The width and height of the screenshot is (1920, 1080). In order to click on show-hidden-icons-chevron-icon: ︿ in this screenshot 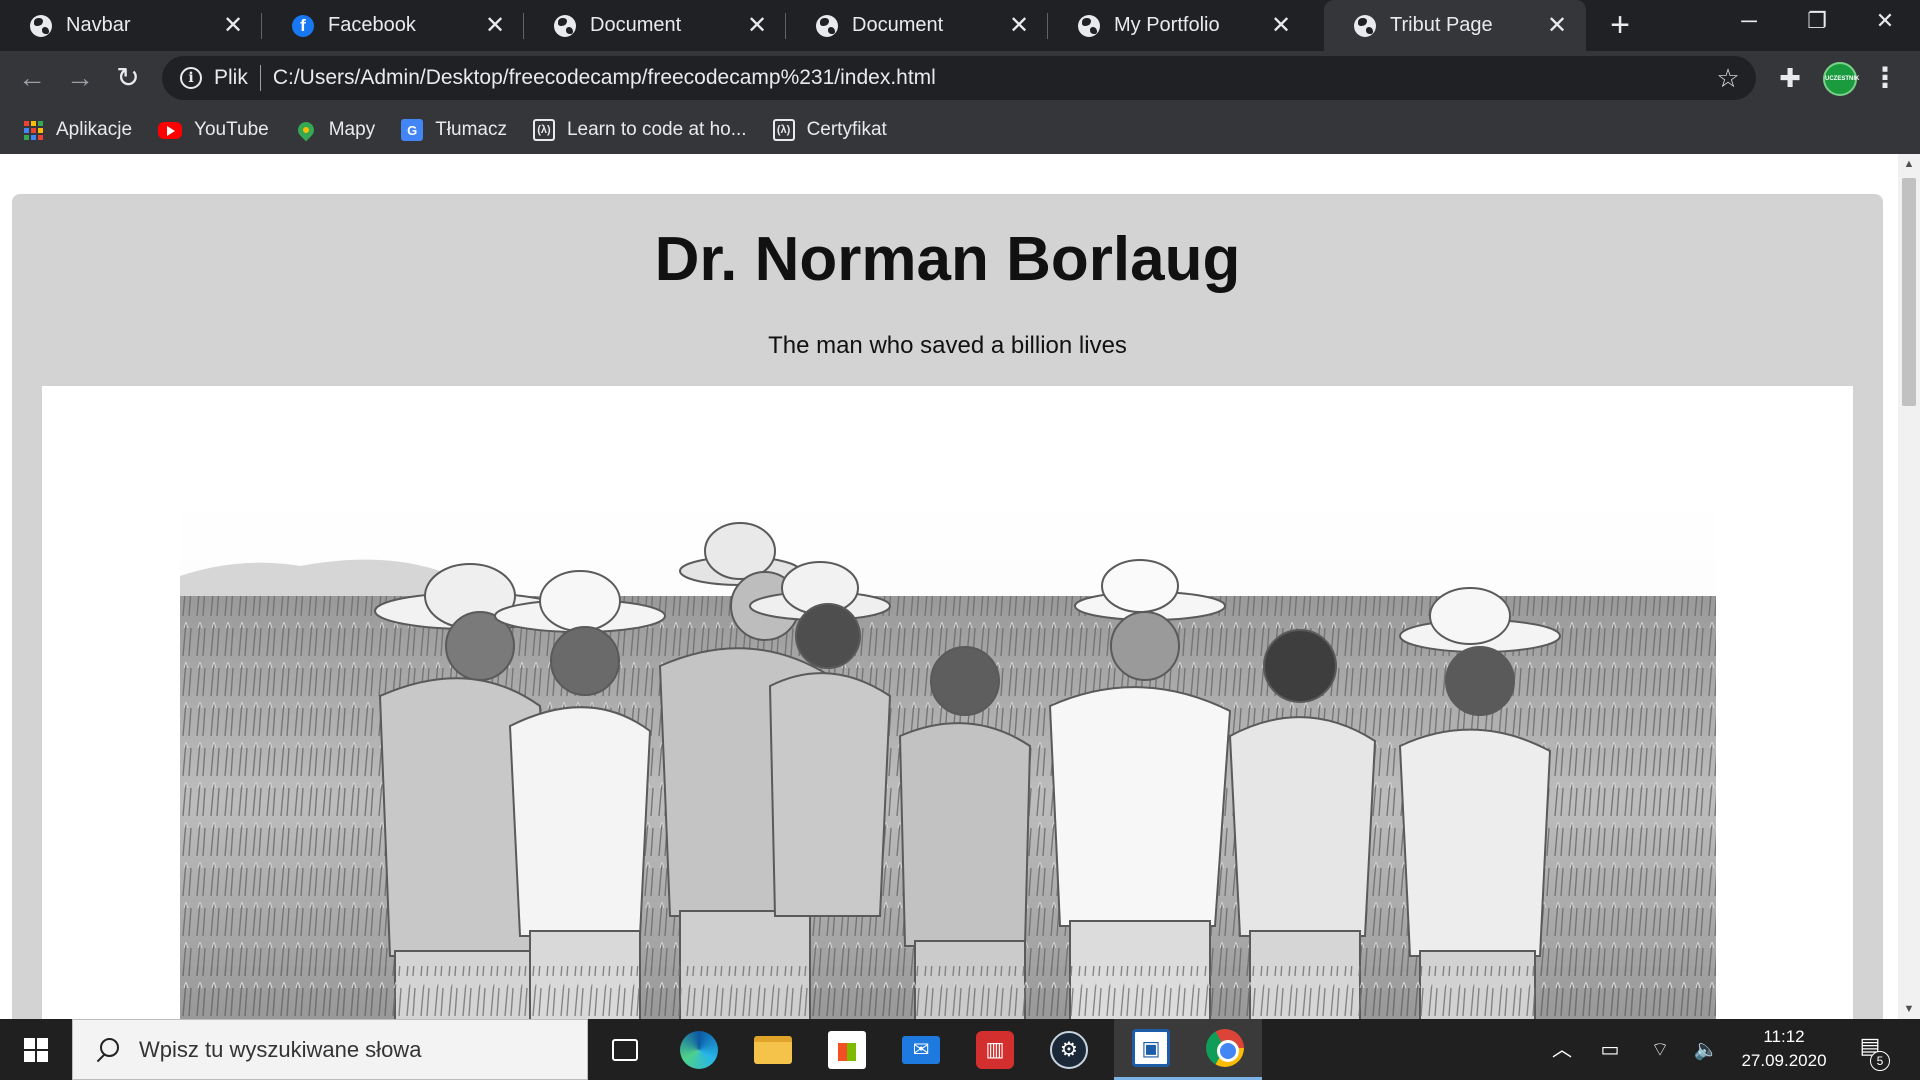, I will do `click(1562, 1050)`.